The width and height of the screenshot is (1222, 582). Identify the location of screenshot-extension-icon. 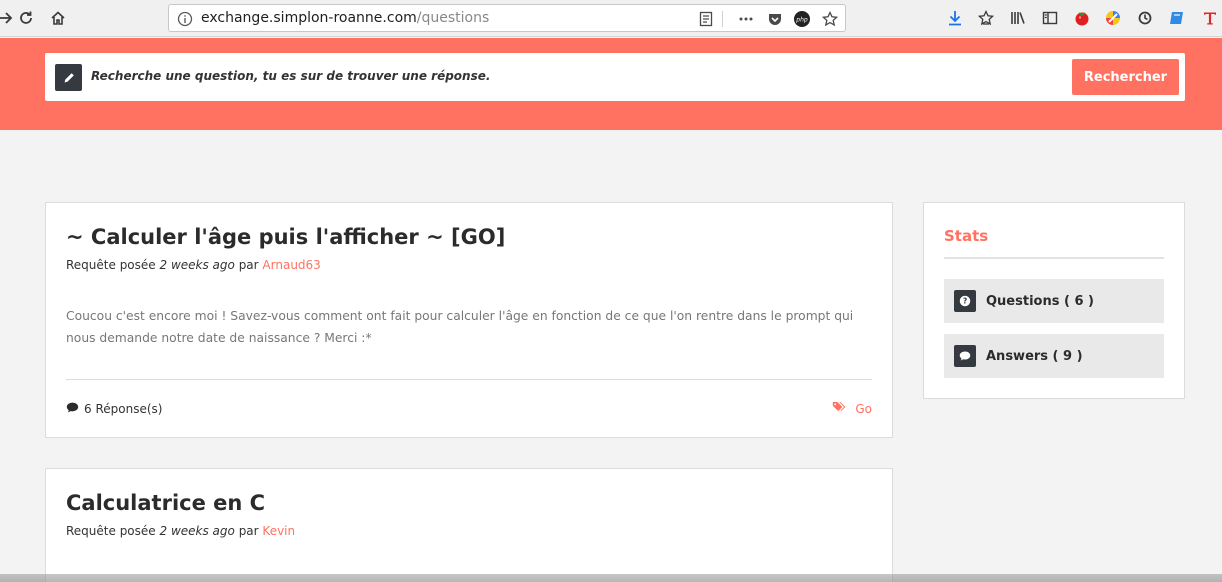
(1177, 18).